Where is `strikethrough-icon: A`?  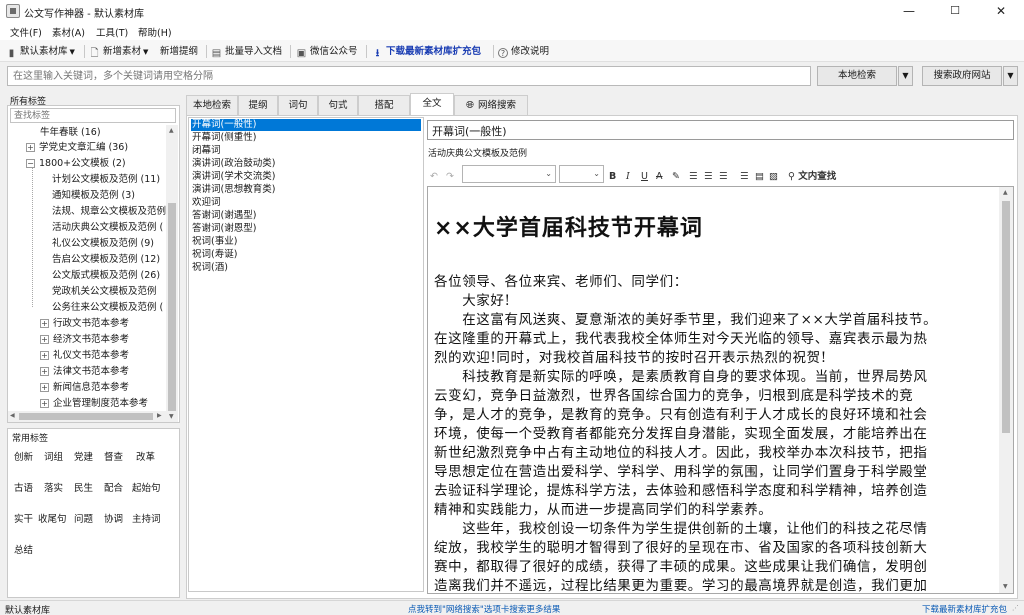
strikethrough-icon: A is located at coordinates (659, 177).